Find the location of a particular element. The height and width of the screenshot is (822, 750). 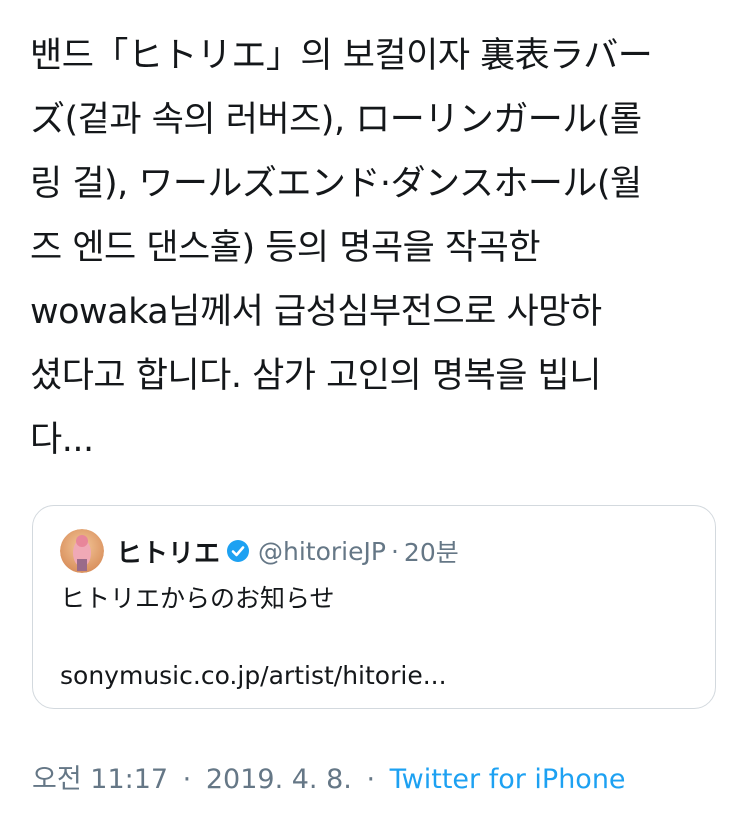

tweet-text-line: 밴드「ヒトリエ」의 보컬이자 裏表ラバー is located at coordinates (341, 56).